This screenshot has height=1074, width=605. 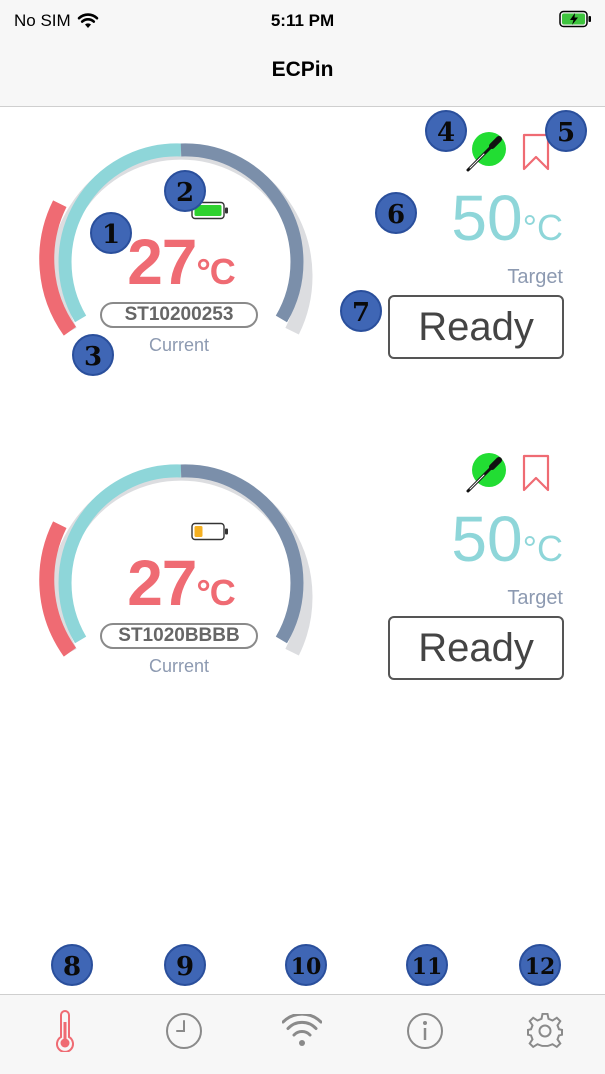 What do you see at coordinates (72, 965) in the screenshot?
I see `annotation-marker-8: 8` at bounding box center [72, 965].